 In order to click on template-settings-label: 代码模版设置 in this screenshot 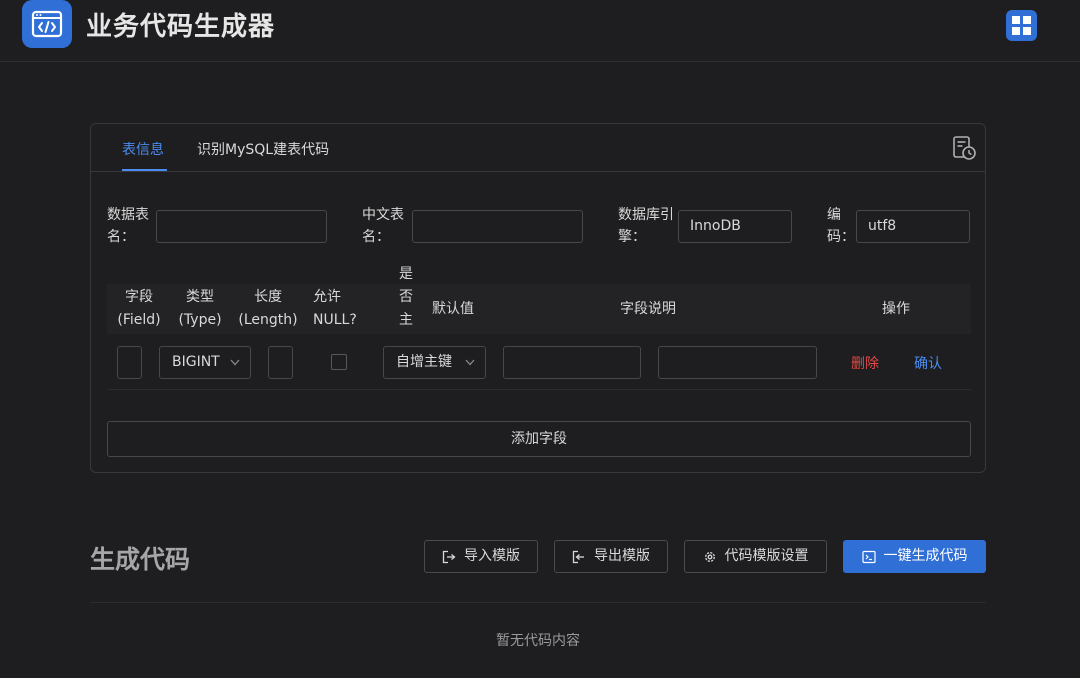, I will do `click(767, 556)`.